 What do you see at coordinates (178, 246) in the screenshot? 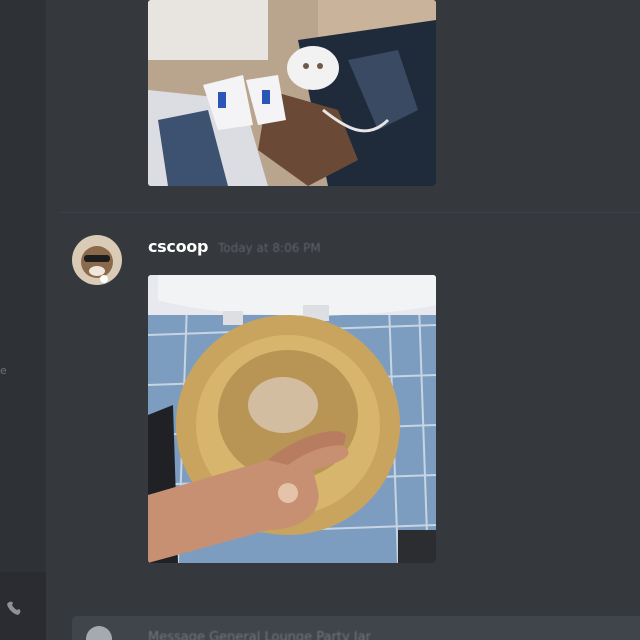
I see `message-author: cscoop` at bounding box center [178, 246].